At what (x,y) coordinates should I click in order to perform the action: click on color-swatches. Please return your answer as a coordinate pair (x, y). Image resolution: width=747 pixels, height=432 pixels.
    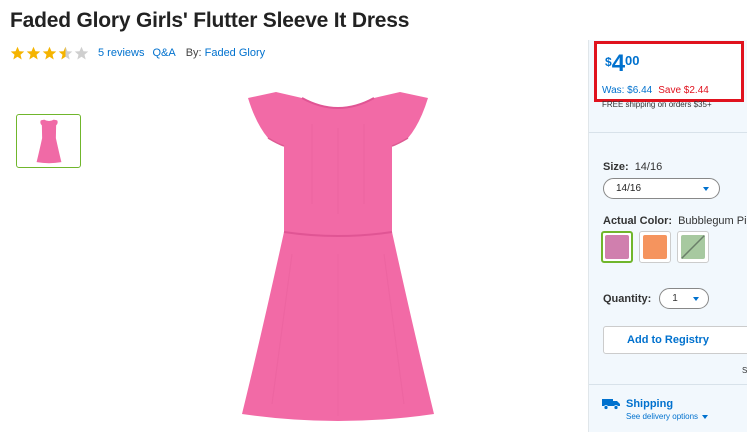
    Looking at the image, I should click on (658, 247).